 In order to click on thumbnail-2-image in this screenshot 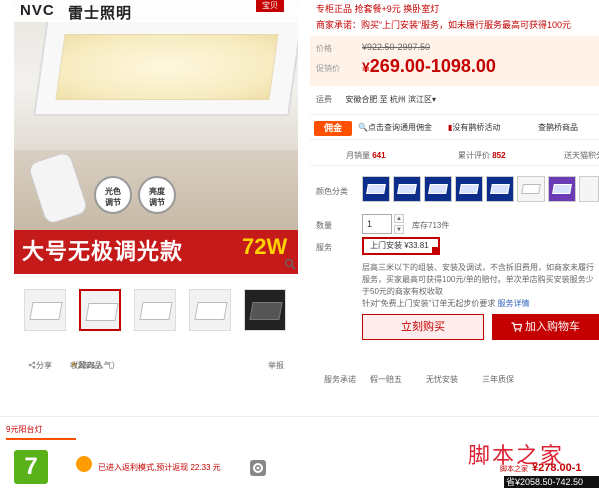, I will do `click(102, 312)`.